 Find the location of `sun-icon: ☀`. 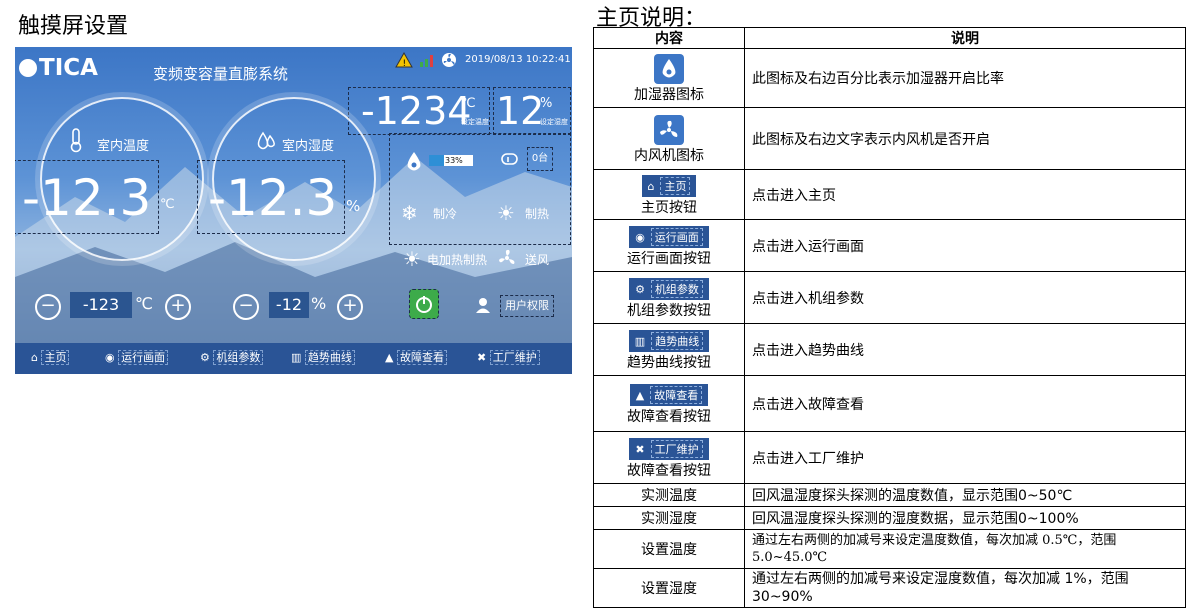

sun-icon: ☀ is located at coordinates (506, 213).